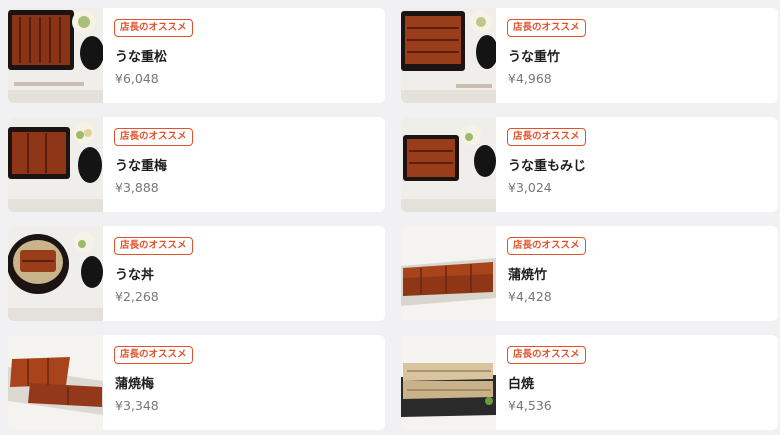 The width and height of the screenshot is (780, 435). I want to click on item-name: 白焼, so click(521, 384).